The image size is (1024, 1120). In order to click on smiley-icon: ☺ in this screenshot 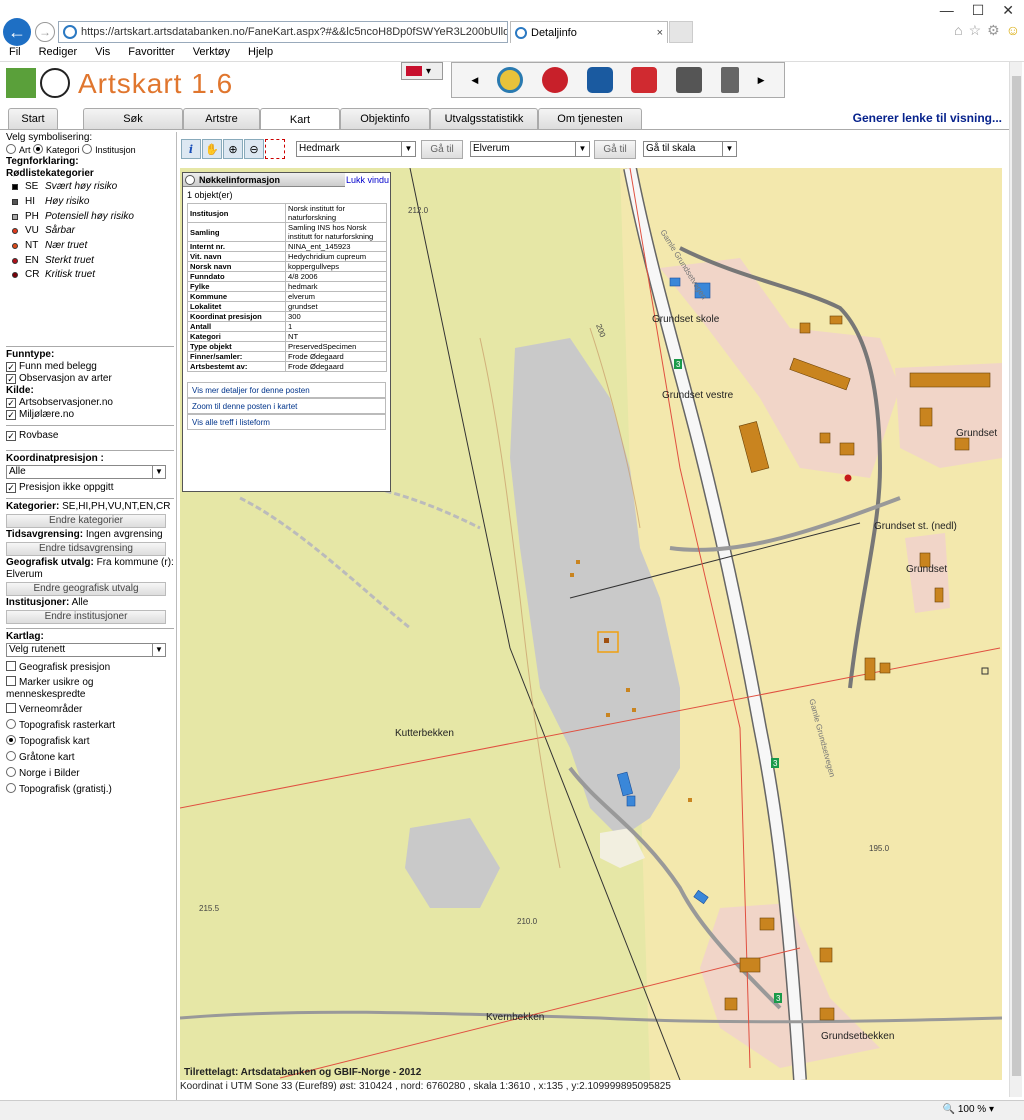, I will do `click(1013, 30)`.